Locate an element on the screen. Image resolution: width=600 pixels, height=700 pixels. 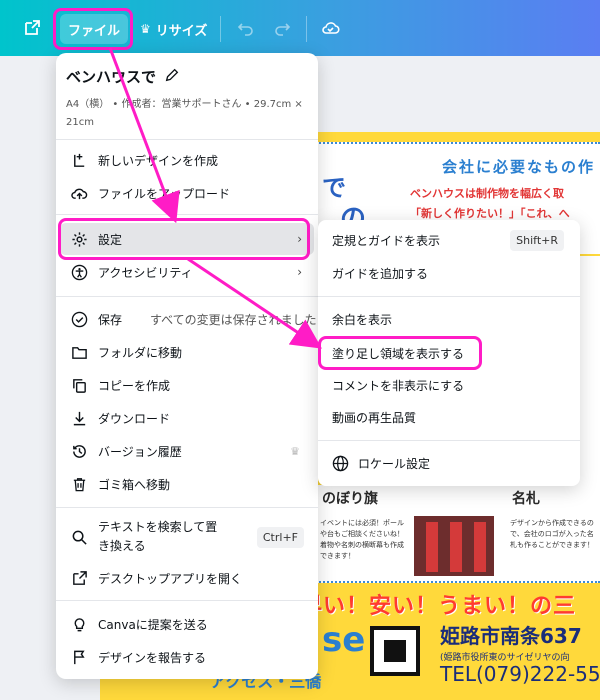
save-check-icon is located at coordinates (79, 319).